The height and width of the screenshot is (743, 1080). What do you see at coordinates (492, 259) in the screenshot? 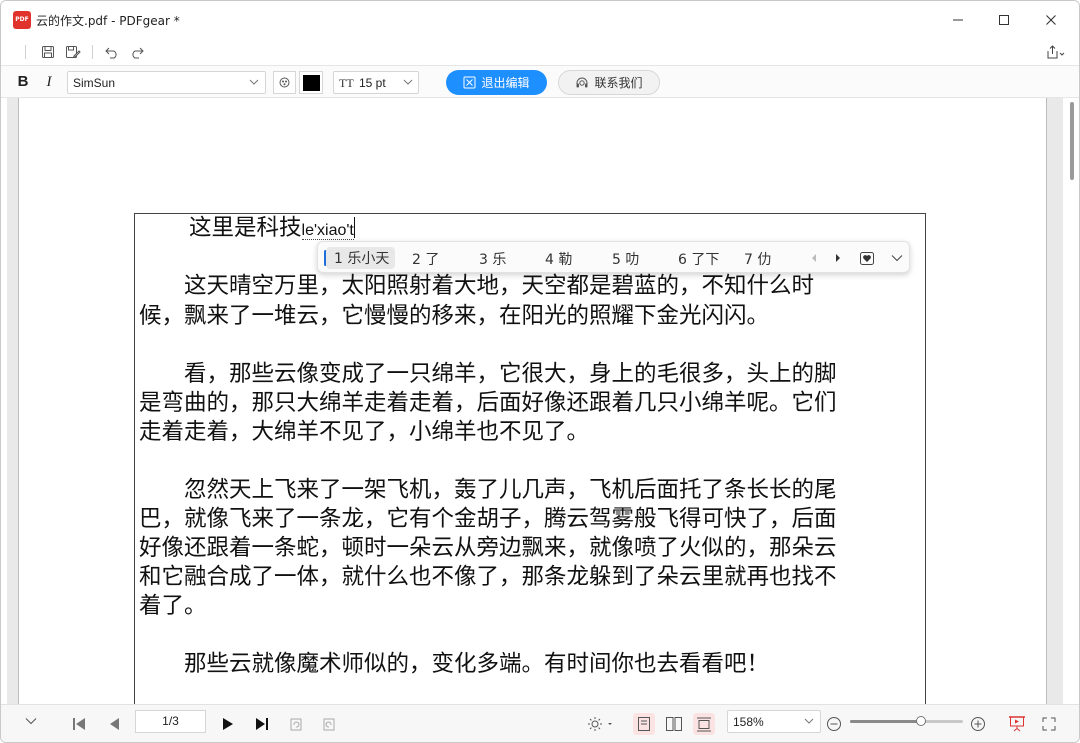
I see `ime-candidate-3: 3 乐` at bounding box center [492, 259].